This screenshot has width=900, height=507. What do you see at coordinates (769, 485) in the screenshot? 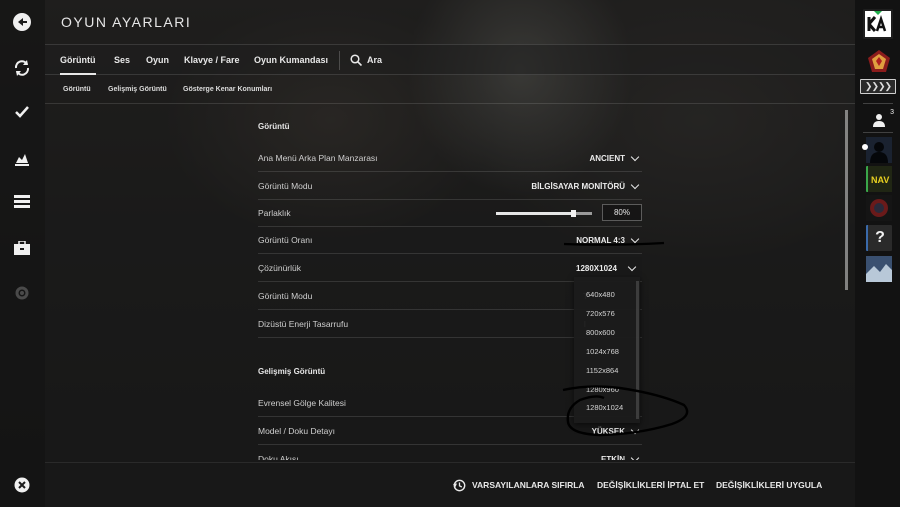
I see `apply-changes-button: DEĞİŞİKLİKLERİ UYGULA` at bounding box center [769, 485].